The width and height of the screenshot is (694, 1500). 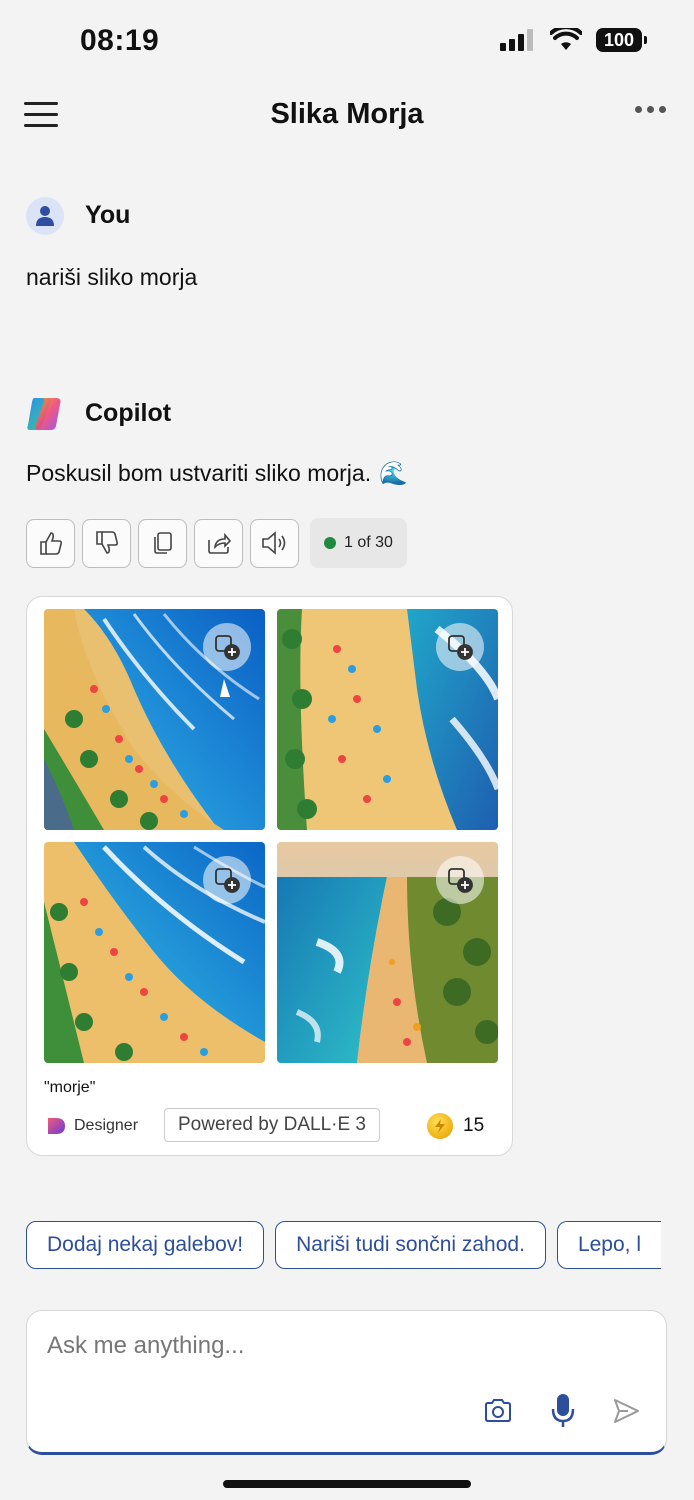 I want to click on thumbs-up-button, so click(x=50, y=543).